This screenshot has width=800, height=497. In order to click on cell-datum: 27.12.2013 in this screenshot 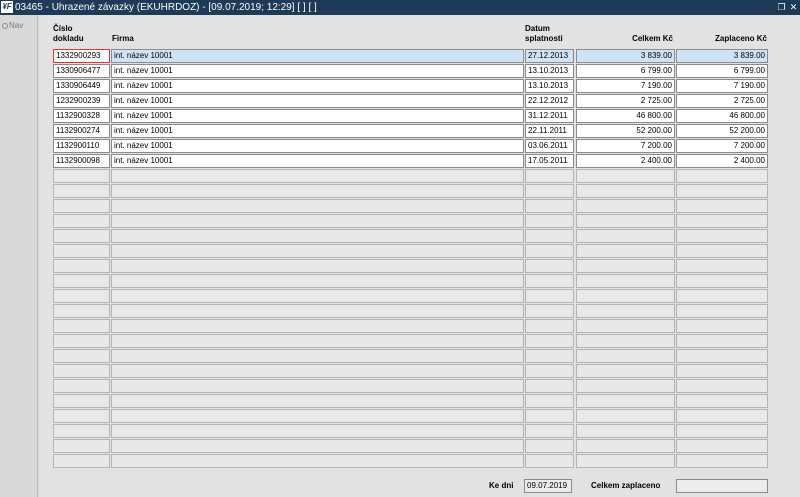, I will do `click(549, 56)`.